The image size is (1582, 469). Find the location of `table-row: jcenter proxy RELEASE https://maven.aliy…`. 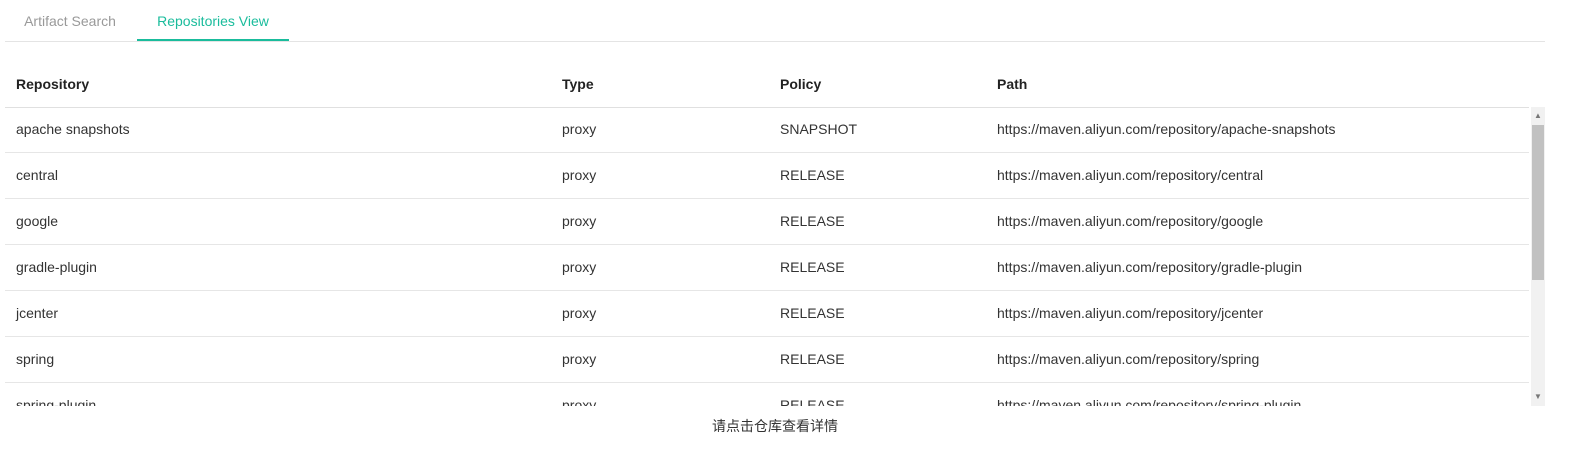

table-row: jcenter proxy RELEASE https://maven.aliy… is located at coordinates (767, 314).